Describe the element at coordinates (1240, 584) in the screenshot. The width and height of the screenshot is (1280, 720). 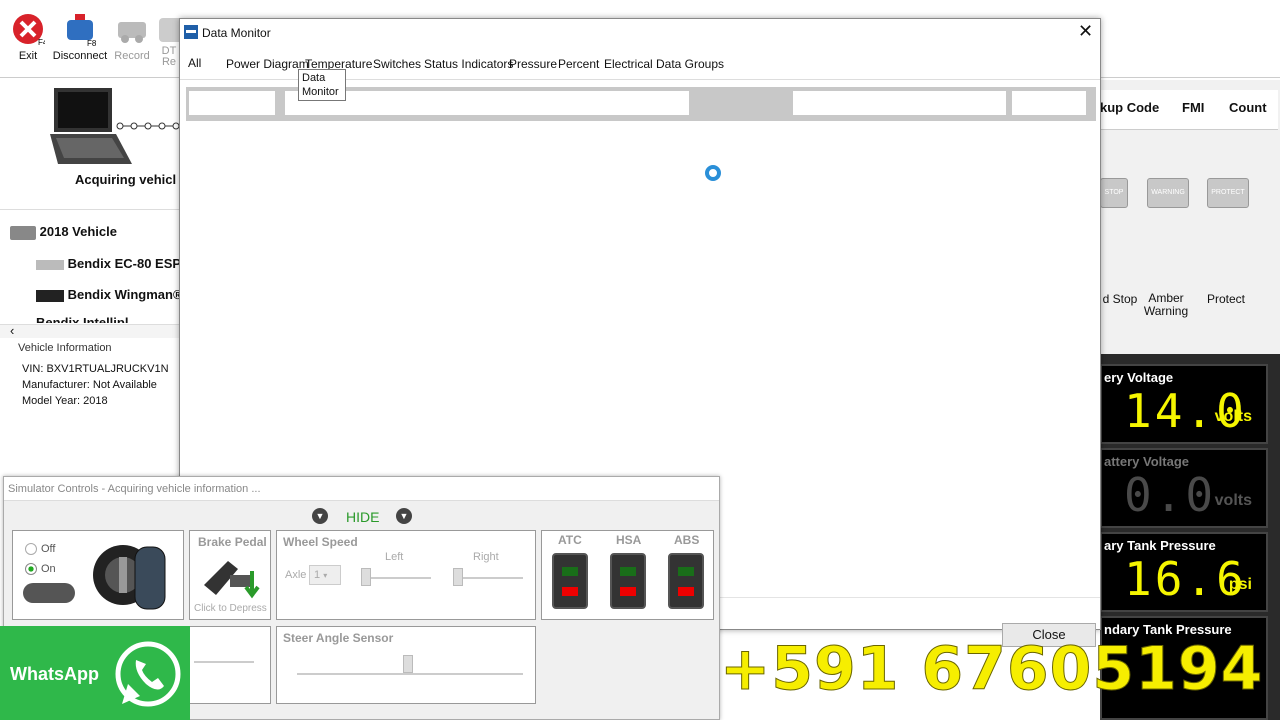
I see `gauge-unit: psi` at that location.